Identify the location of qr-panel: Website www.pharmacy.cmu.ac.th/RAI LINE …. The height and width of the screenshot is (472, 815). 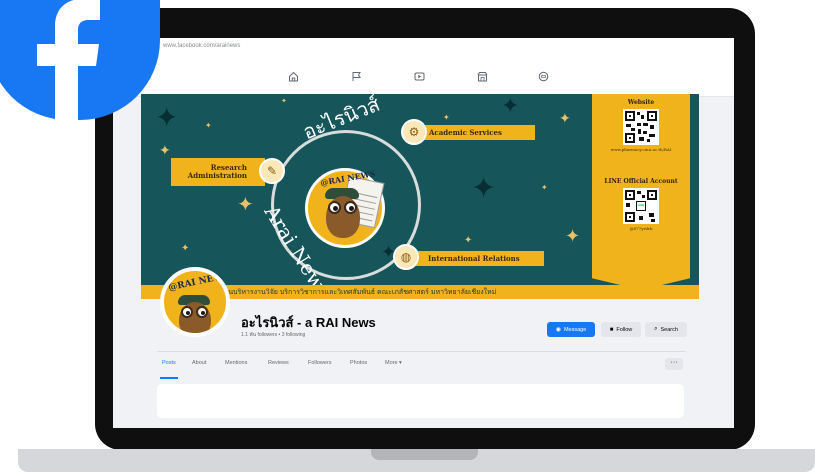
(641, 192).